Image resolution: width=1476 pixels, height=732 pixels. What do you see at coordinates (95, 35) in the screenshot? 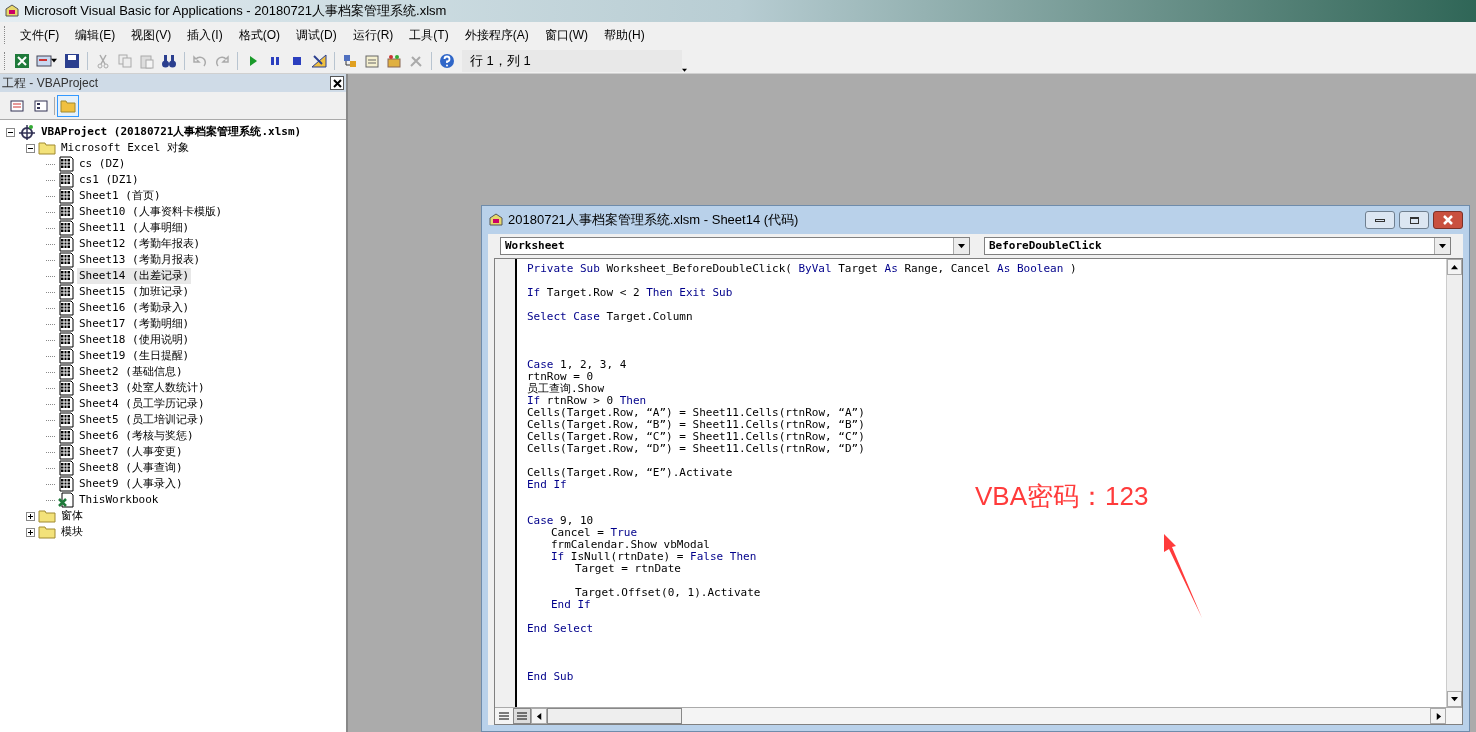
I see `menu-item: 编辑(E)` at bounding box center [95, 35].